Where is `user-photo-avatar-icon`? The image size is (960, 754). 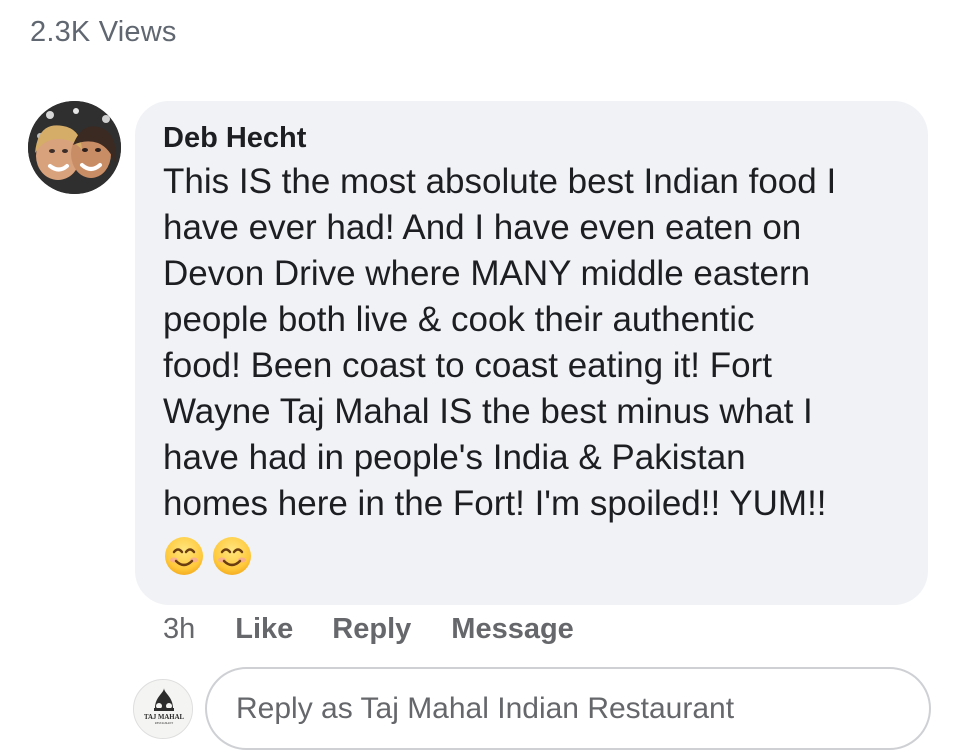
user-photo-avatar-icon is located at coordinates (74, 147).